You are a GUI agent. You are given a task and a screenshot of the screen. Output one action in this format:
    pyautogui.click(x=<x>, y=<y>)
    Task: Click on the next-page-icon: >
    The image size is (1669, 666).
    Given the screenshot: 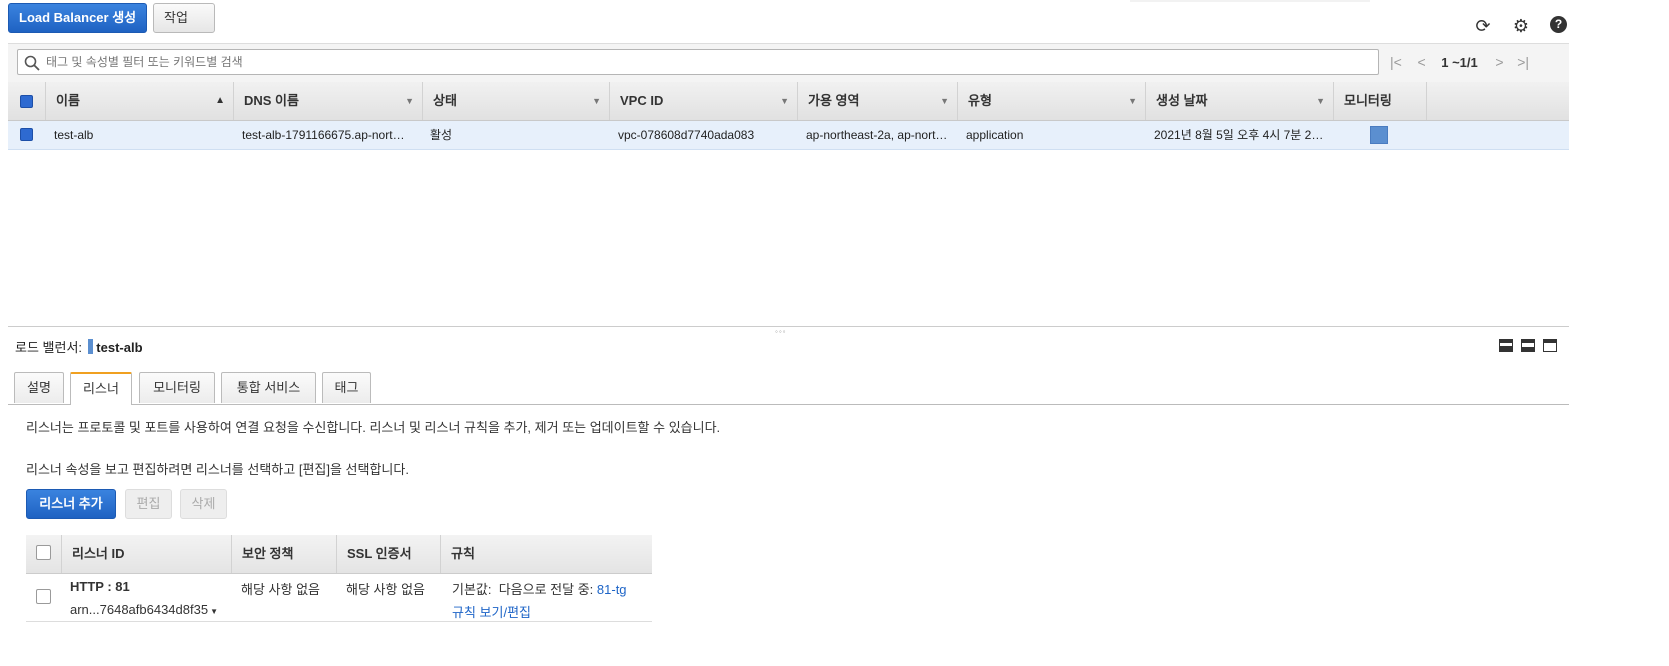 What is the action you would take?
    pyautogui.click(x=1499, y=62)
    